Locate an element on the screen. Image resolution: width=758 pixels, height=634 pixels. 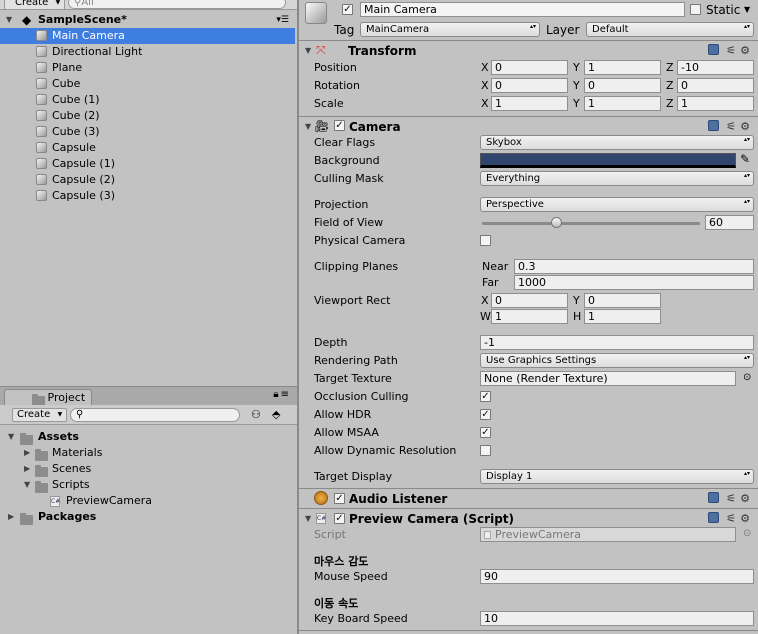
tree-item-materials: ▶ Materials is located at coordinates (147, 453).